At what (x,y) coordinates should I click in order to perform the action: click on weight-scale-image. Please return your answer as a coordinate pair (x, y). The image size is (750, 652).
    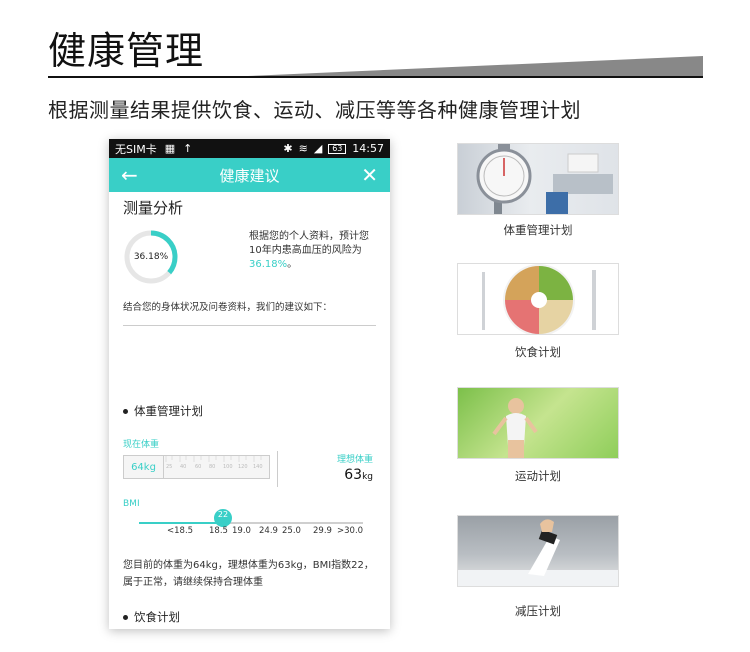
    Looking at the image, I should click on (538, 179).